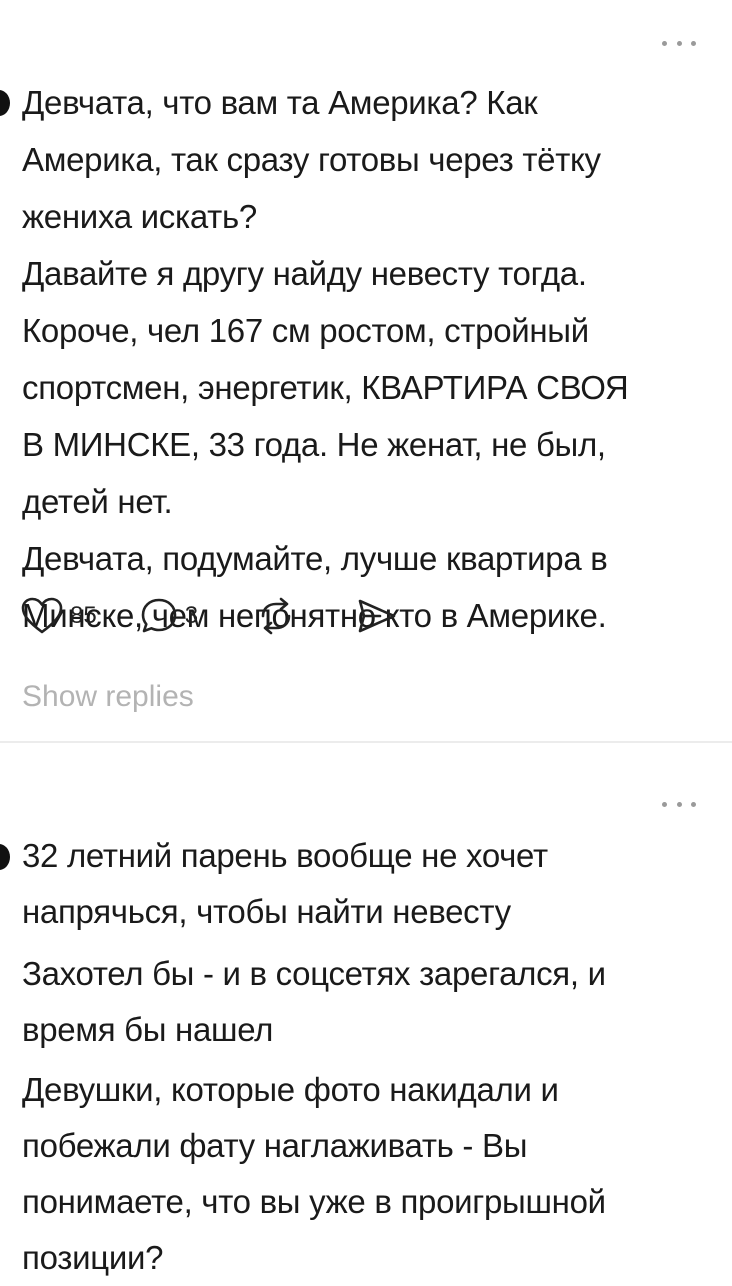 This screenshot has width=732, height=1286. Describe the element at coordinates (191, 615) in the screenshot. I see `comment-count: 3` at that location.